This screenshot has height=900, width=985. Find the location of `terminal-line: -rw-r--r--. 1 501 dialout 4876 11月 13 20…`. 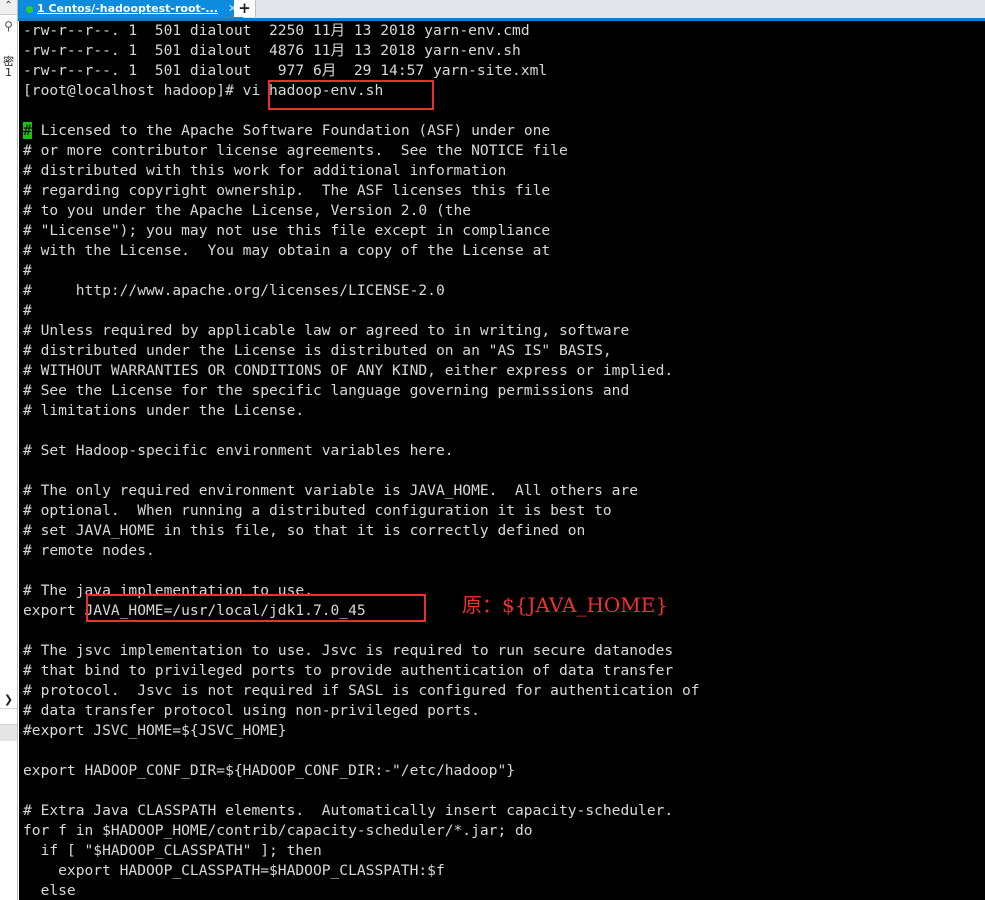

terminal-line: -rw-r--r--. 1 501 dialout 4876 11月 13 20… is located at coordinates (272, 50).